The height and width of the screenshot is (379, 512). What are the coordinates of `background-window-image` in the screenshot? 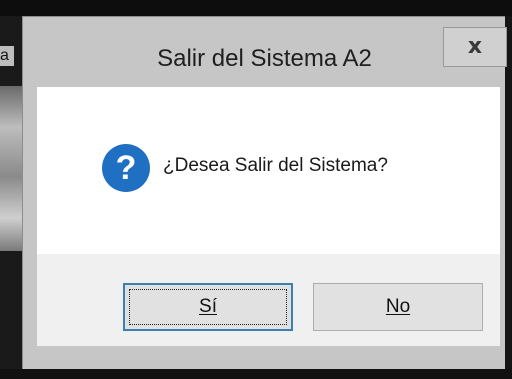 It's located at (11, 168).